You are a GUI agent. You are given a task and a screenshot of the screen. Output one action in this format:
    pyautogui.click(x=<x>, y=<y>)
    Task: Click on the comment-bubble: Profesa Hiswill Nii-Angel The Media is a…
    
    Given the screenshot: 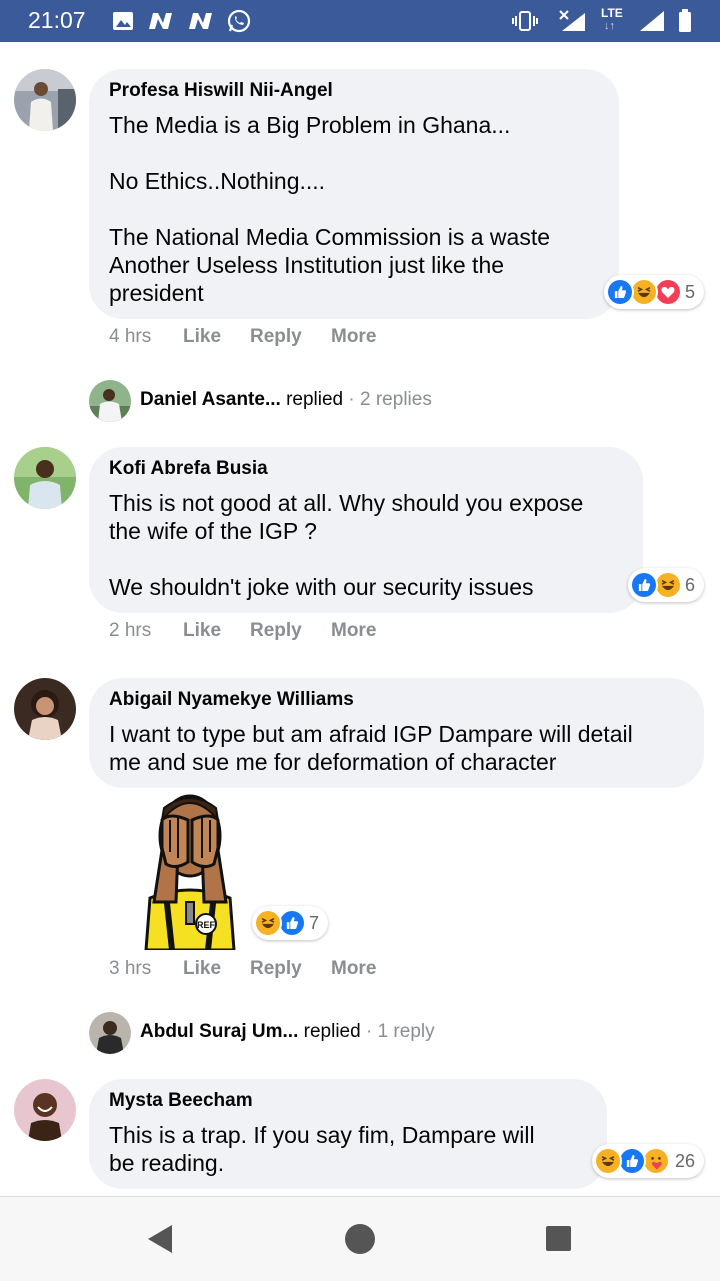 What is the action you would take?
    pyautogui.click(x=354, y=194)
    